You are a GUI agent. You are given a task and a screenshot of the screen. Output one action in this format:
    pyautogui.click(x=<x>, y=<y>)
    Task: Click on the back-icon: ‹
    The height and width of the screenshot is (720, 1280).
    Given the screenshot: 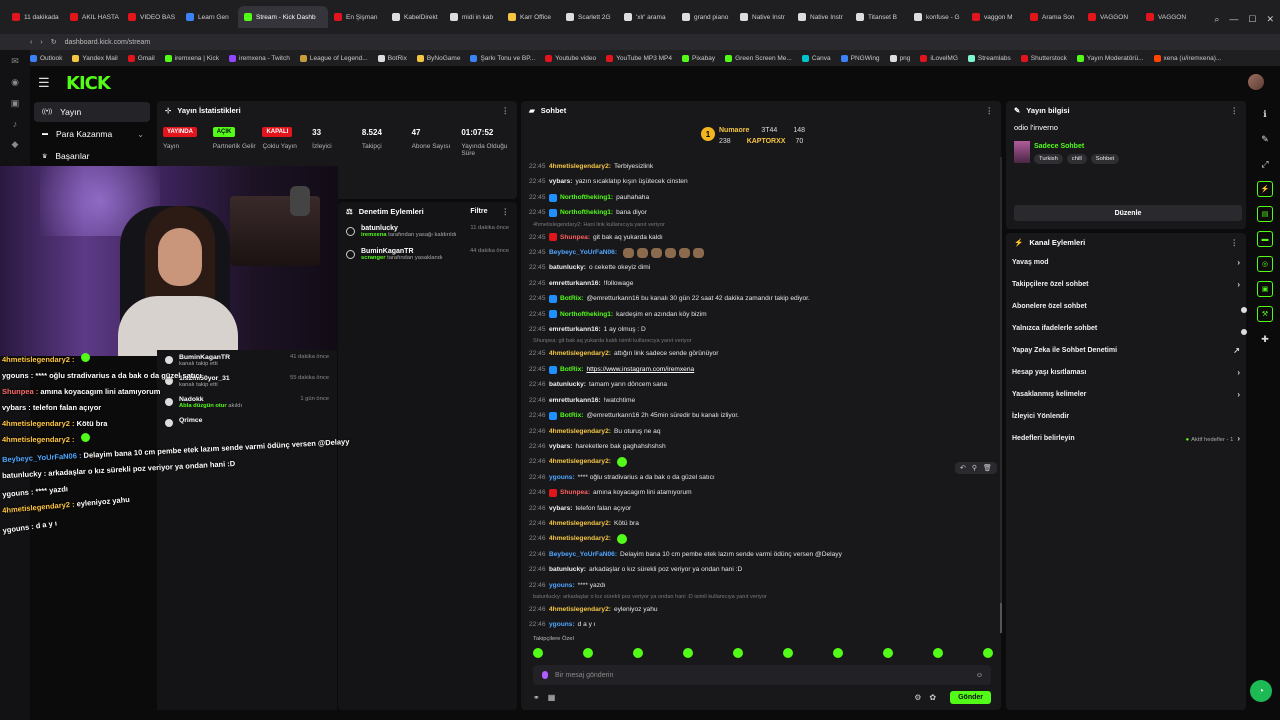 What is the action you would take?
    pyautogui.click(x=31, y=42)
    